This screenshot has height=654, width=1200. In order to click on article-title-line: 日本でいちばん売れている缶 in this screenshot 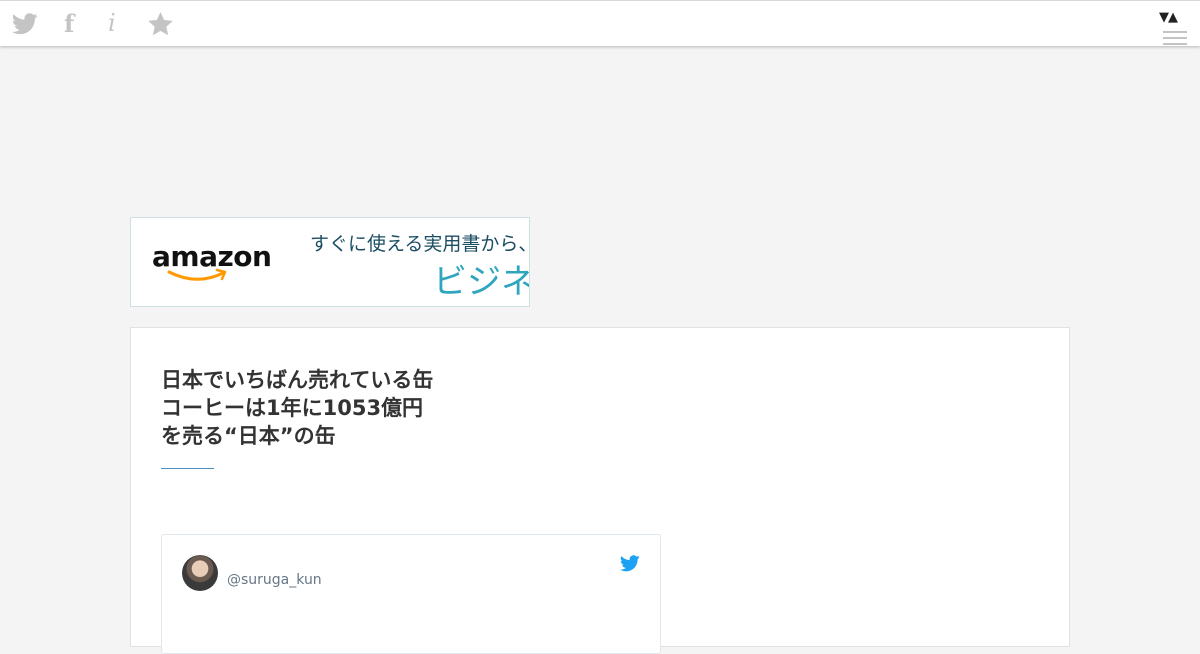, I will do `click(297, 380)`.